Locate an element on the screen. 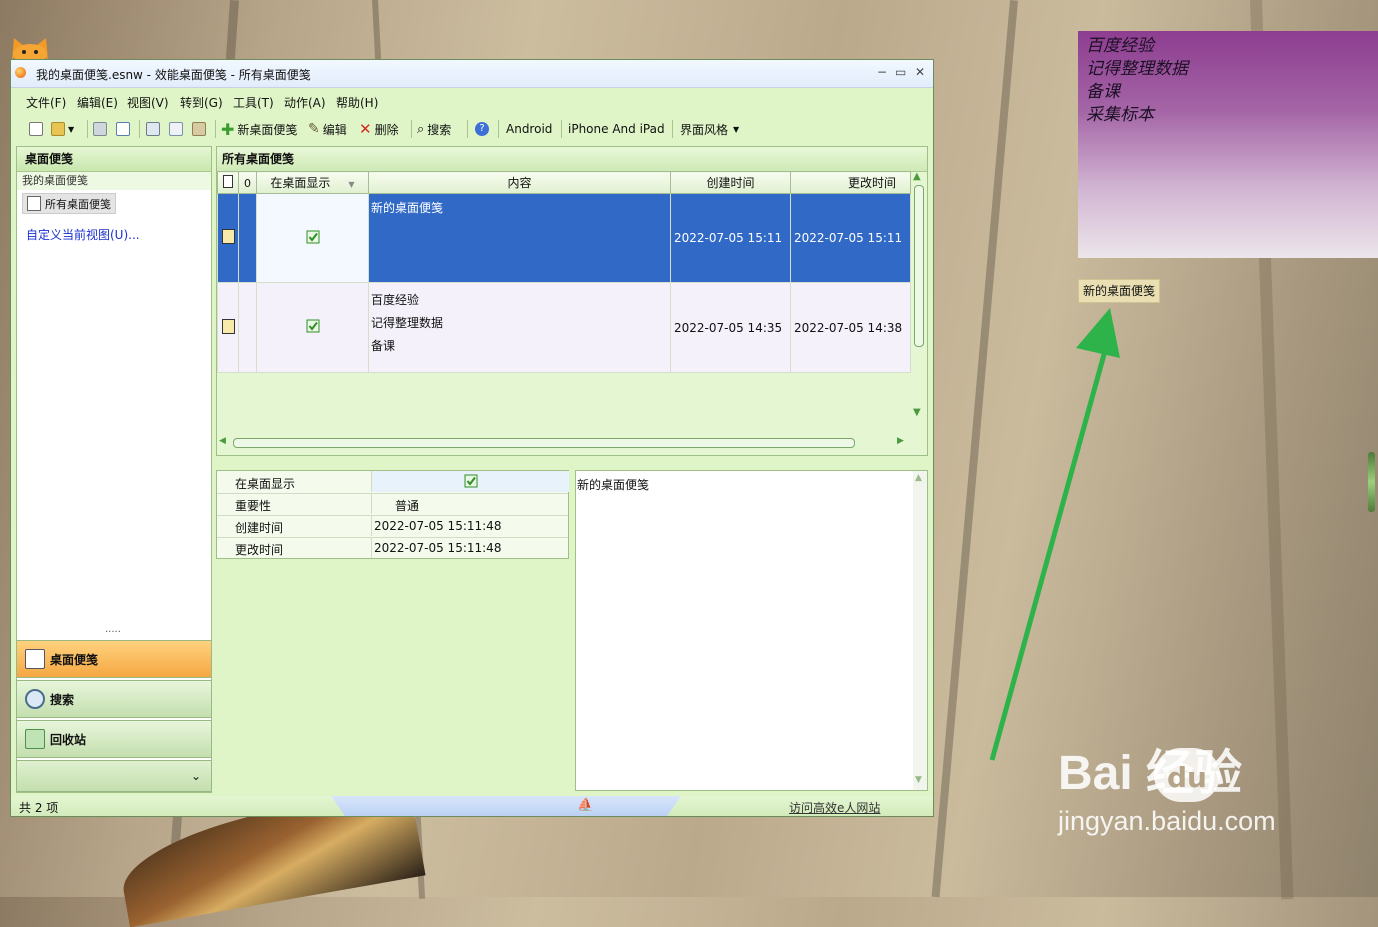 This screenshot has width=1378, height=927. panel-title: 所有桌面便笺 is located at coordinates (572, 159).